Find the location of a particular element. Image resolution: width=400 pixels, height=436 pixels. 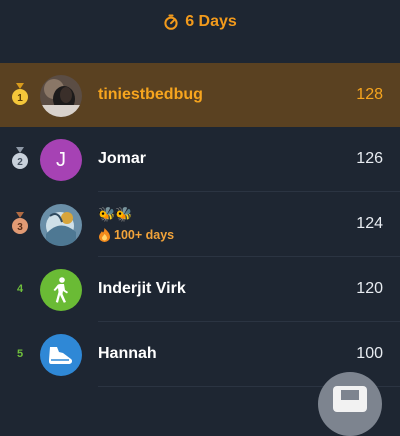

player-name: Jomar is located at coordinates (122, 158).